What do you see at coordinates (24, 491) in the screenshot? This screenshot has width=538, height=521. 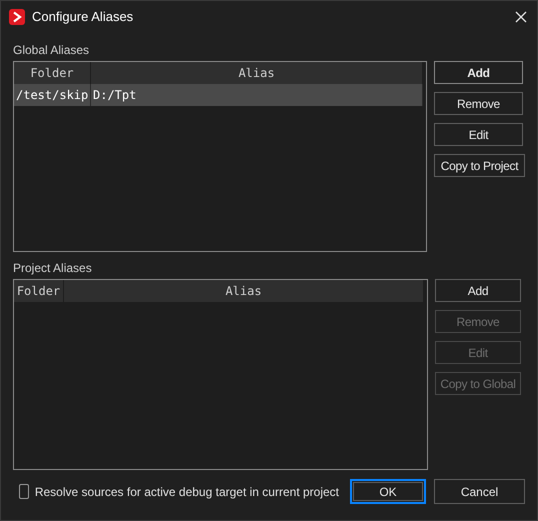 I see `checkbox` at bounding box center [24, 491].